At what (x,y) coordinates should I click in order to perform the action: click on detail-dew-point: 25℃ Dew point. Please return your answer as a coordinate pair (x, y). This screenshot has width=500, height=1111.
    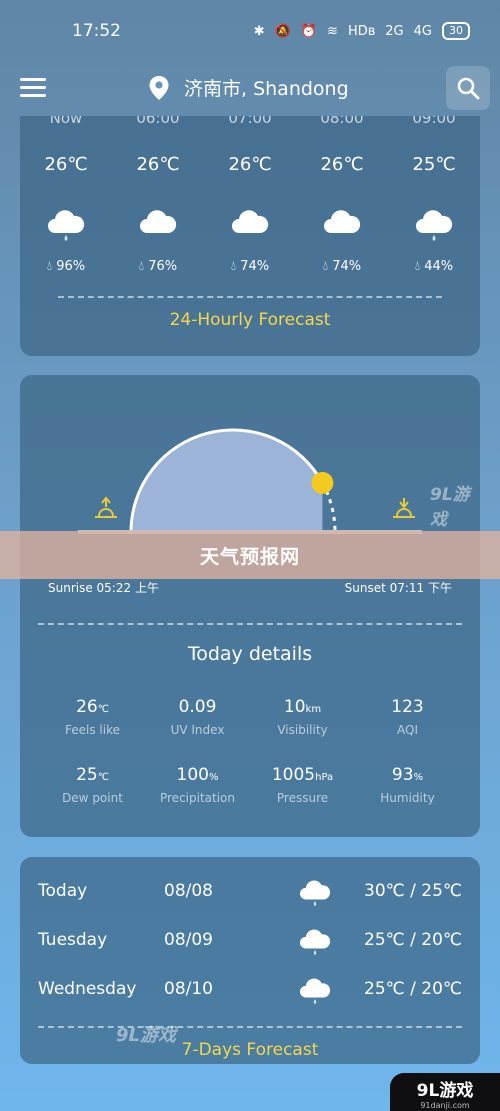
    Looking at the image, I should click on (92, 785).